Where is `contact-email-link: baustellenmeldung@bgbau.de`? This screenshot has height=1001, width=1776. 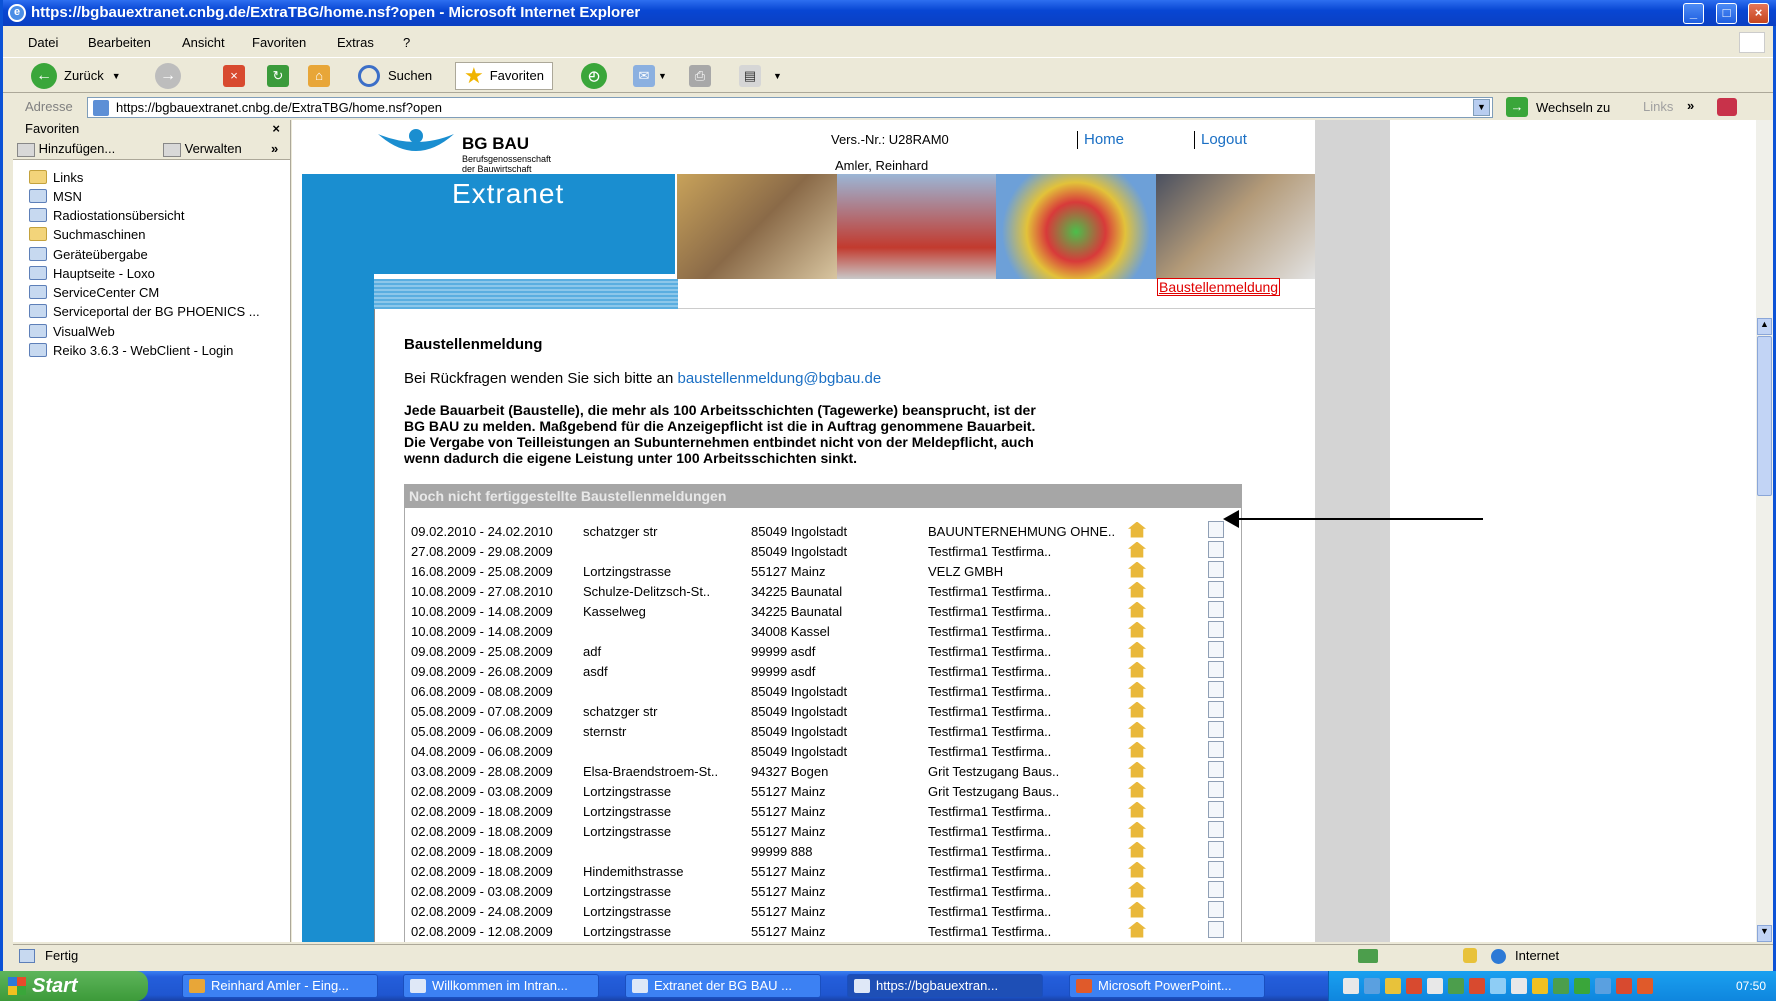 contact-email-link: baustellenmeldung@bgbau.de is located at coordinates (780, 378).